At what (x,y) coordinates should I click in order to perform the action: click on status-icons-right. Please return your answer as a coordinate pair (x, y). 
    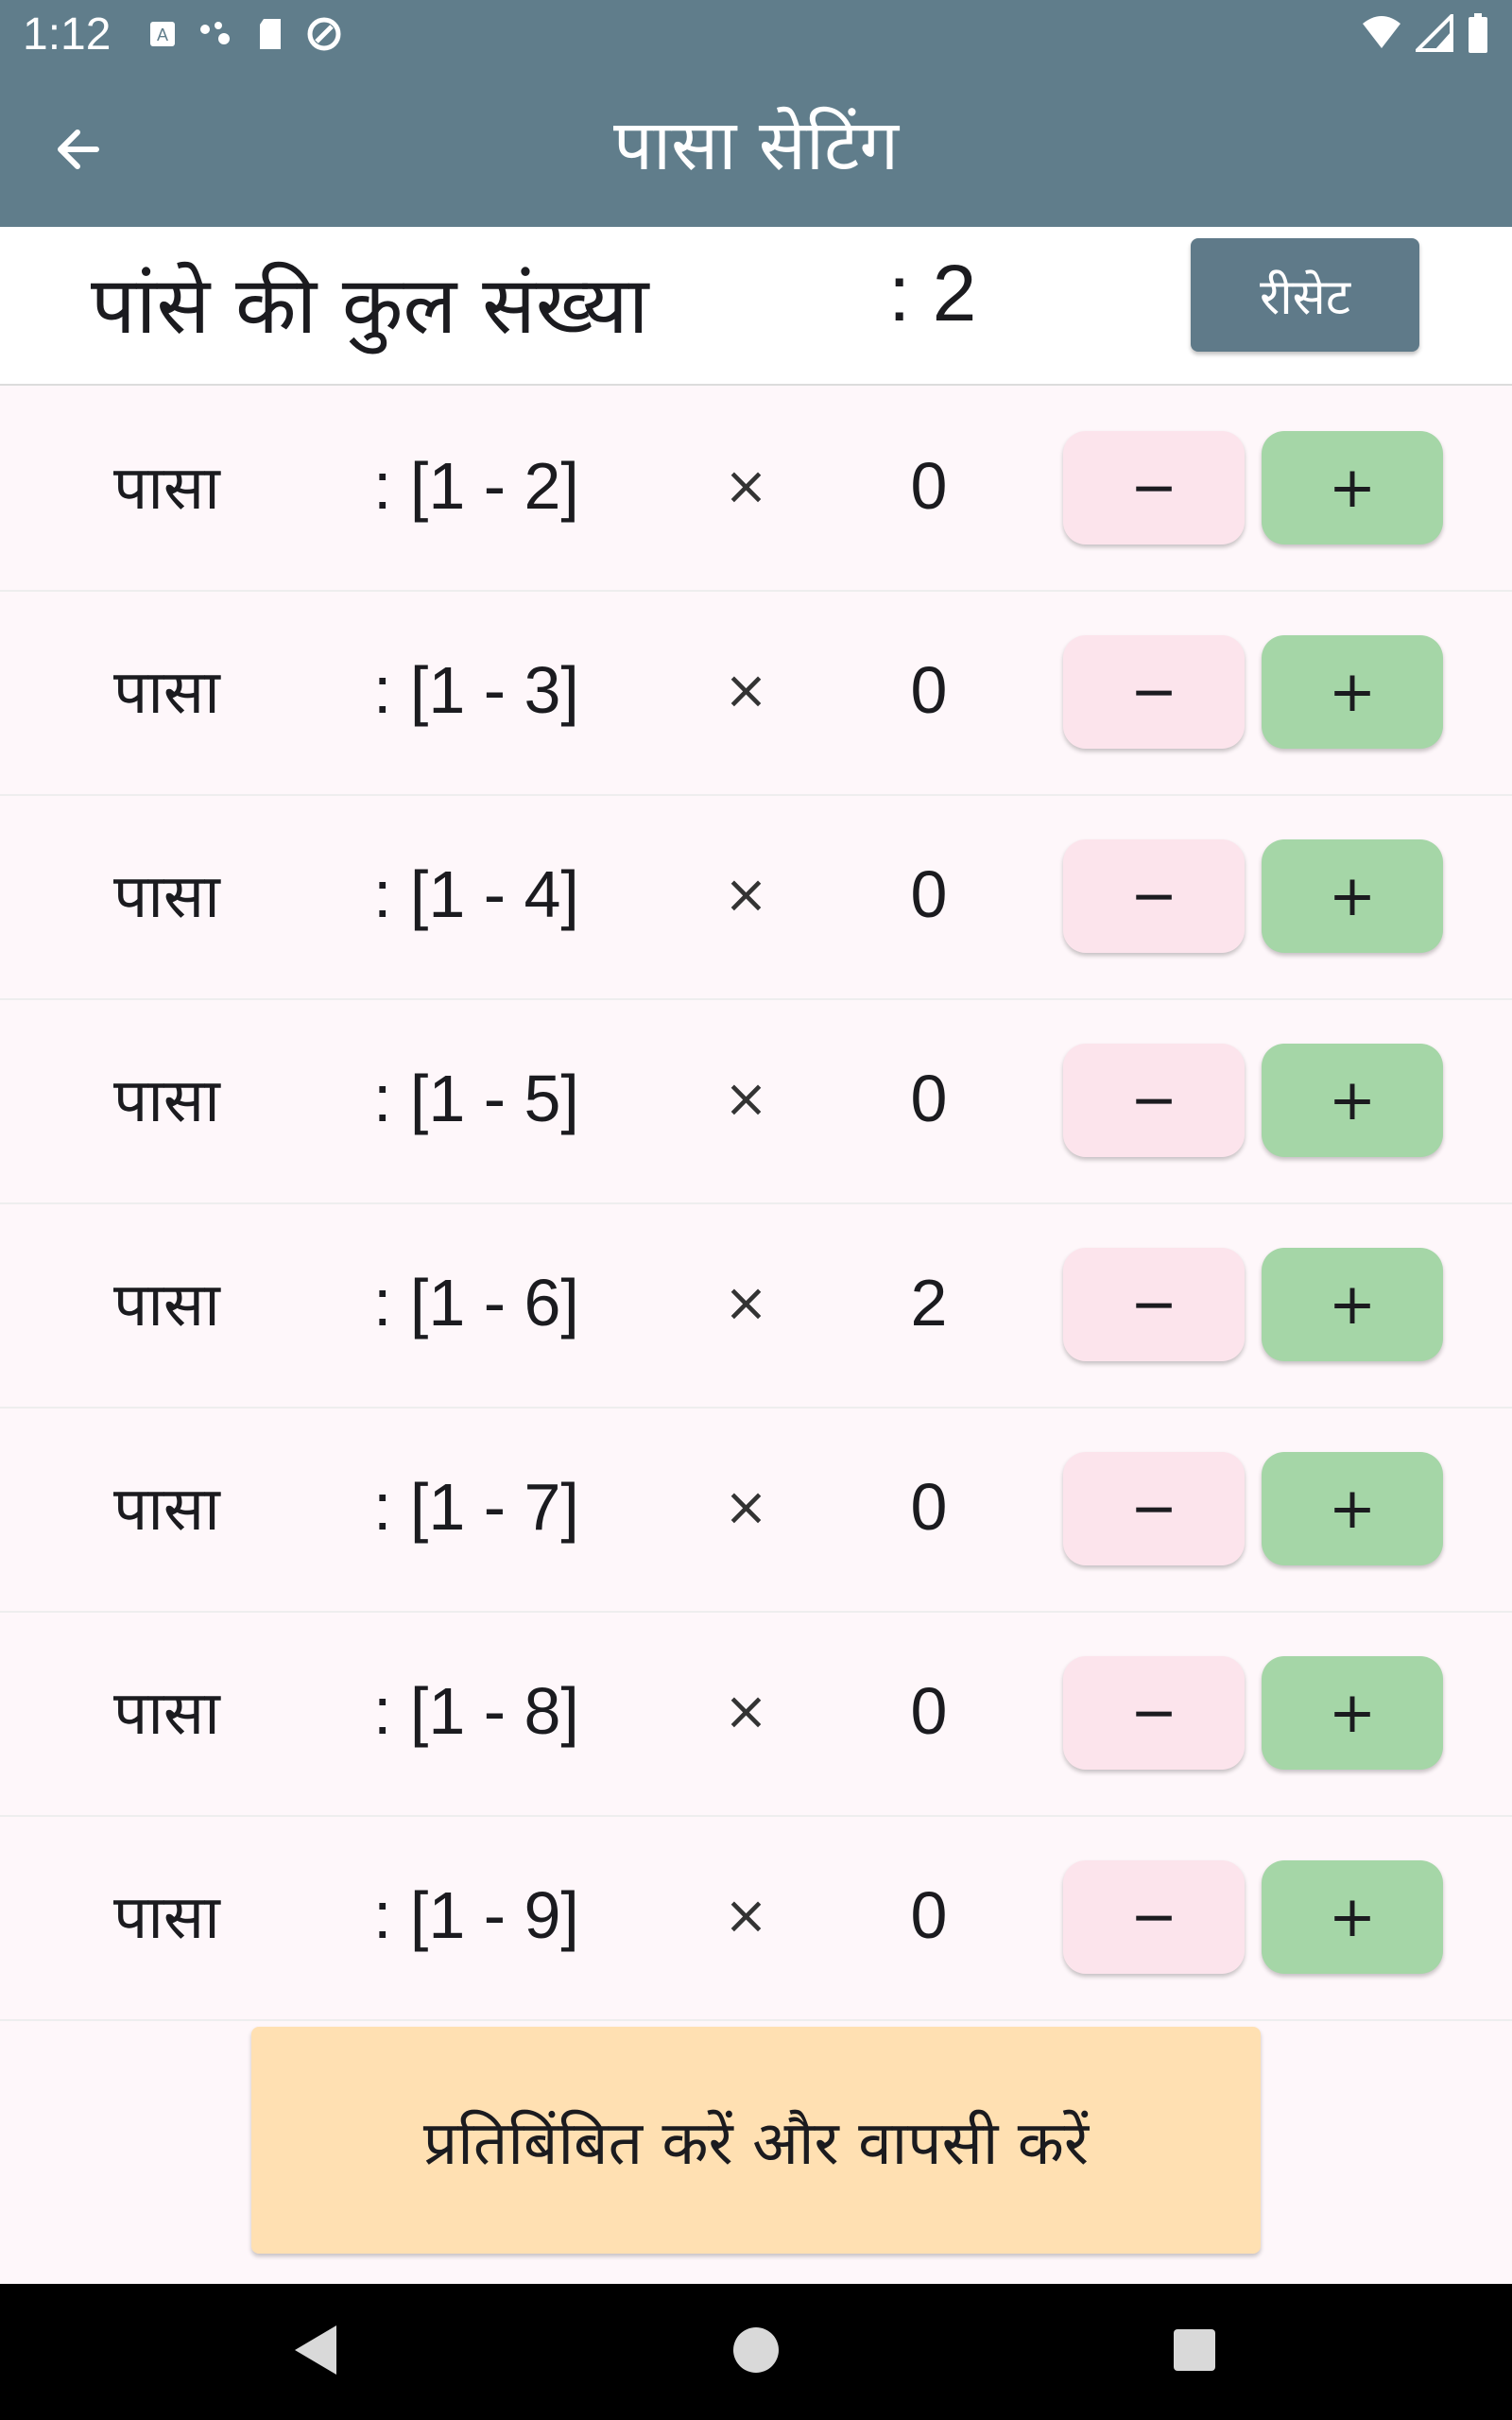
    Looking at the image, I should click on (1425, 33).